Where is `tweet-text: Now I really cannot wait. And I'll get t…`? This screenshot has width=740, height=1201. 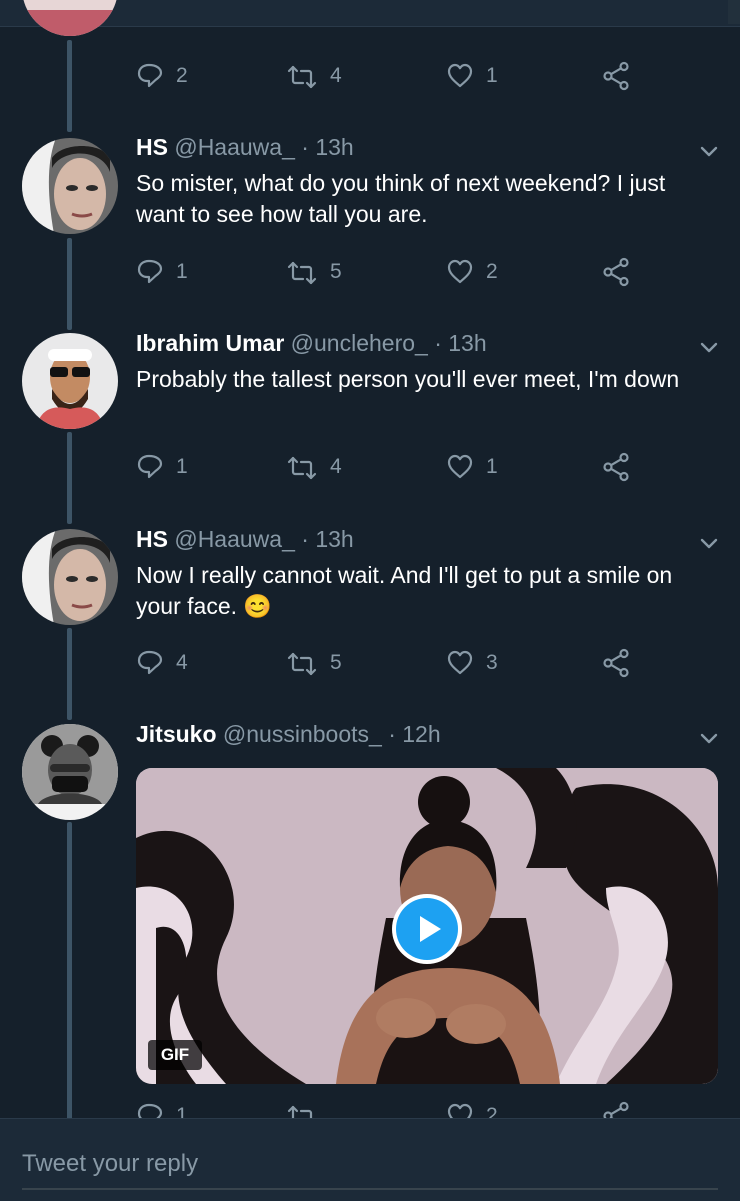 tweet-text: Now I really cannot wait. And I'll get t… is located at coordinates (404, 590).